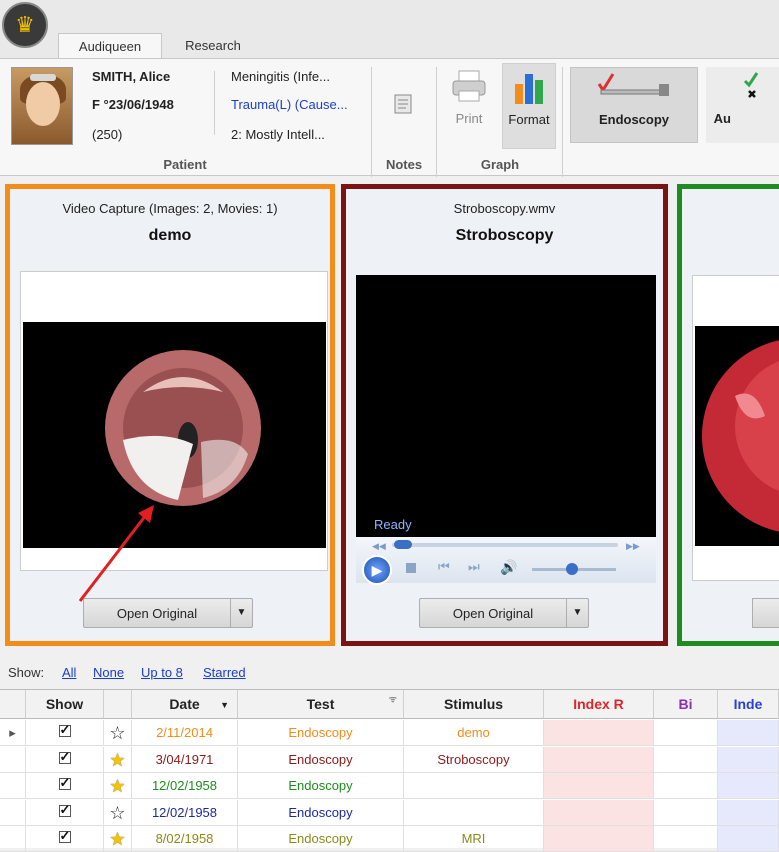 Image resolution: width=779 pixels, height=852 pixels. What do you see at coordinates (108, 672) in the screenshot?
I see `filter-none-link: None` at bounding box center [108, 672].